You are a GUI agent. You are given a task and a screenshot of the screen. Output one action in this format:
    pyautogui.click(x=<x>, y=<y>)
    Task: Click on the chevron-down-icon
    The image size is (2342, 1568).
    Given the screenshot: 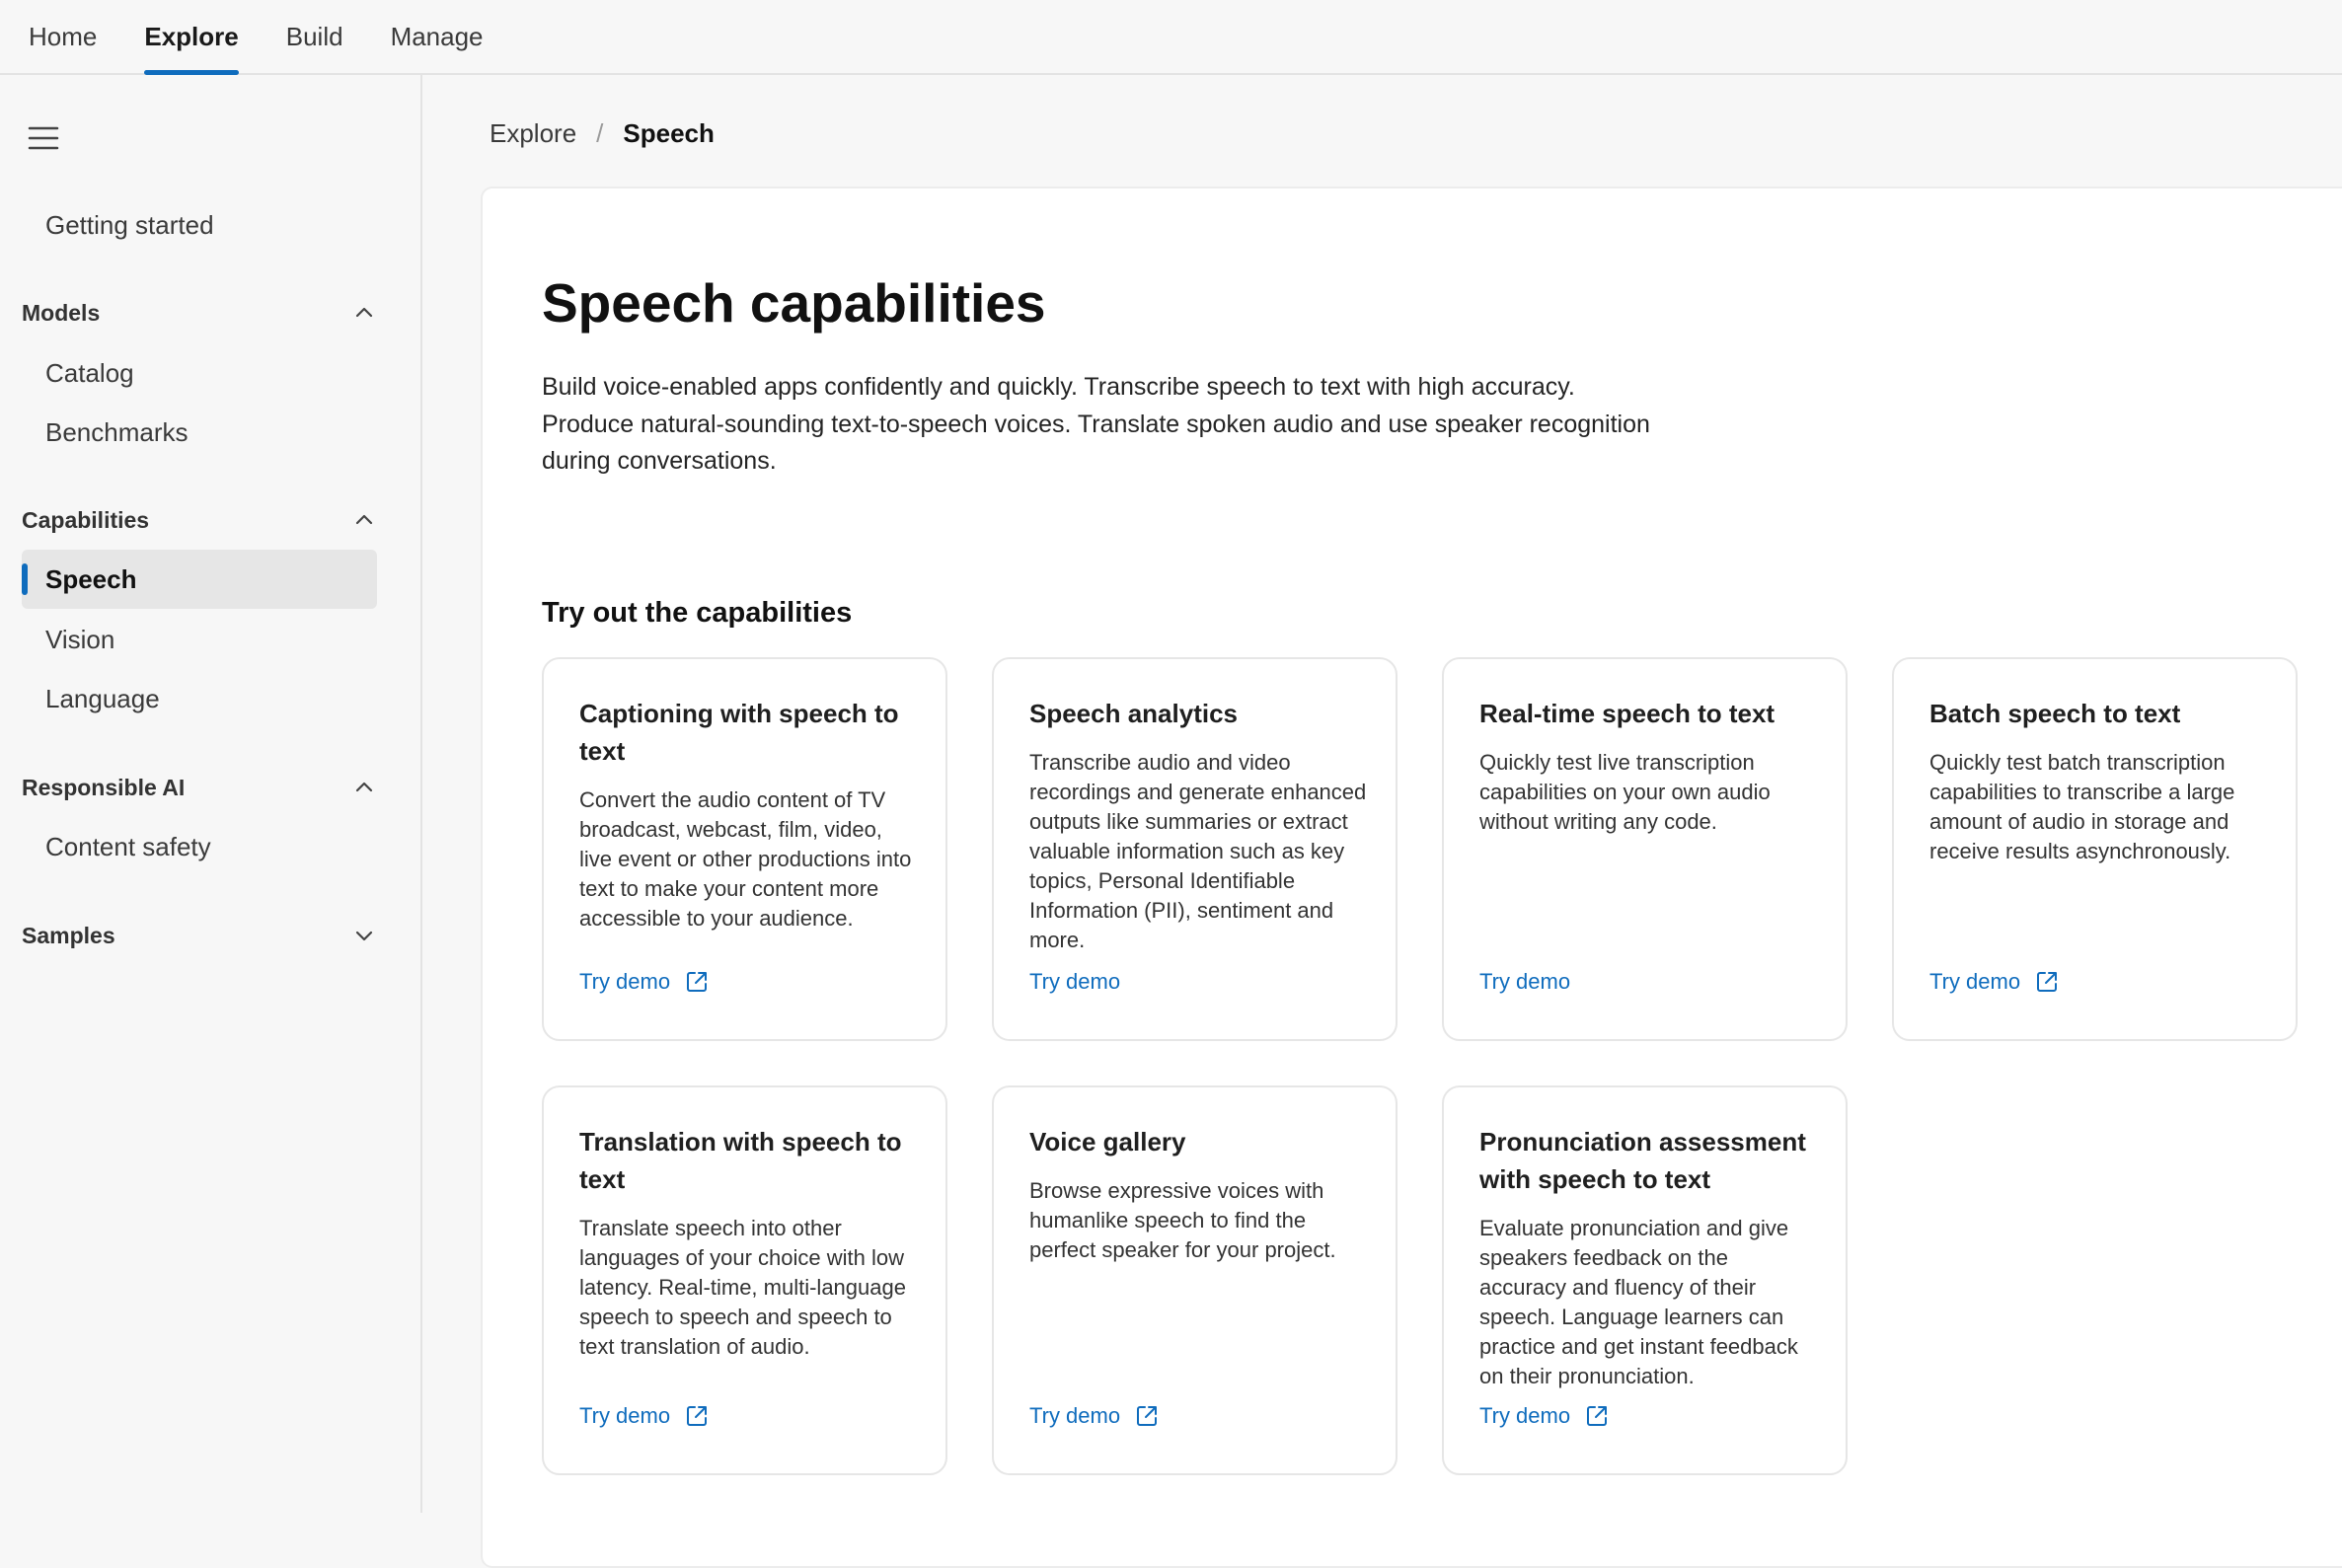 What is the action you would take?
    pyautogui.click(x=364, y=936)
    